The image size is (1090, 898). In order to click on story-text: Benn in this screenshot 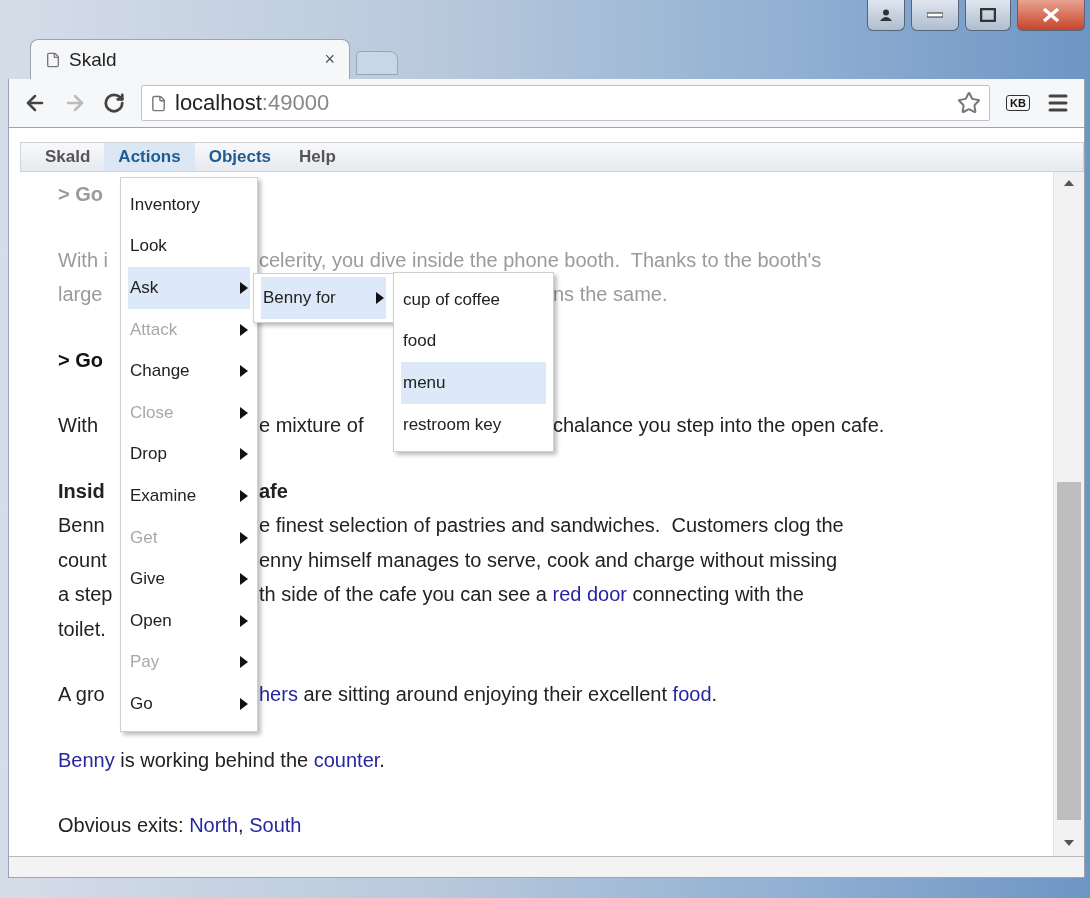, I will do `click(81, 525)`.